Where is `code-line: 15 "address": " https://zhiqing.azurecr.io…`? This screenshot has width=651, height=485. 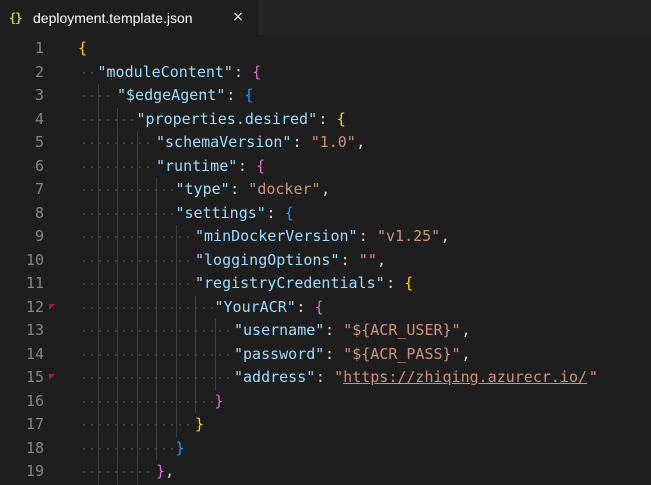 code-line: 15 "address": " https://zhiqing.azurecr.io… is located at coordinates (325, 378).